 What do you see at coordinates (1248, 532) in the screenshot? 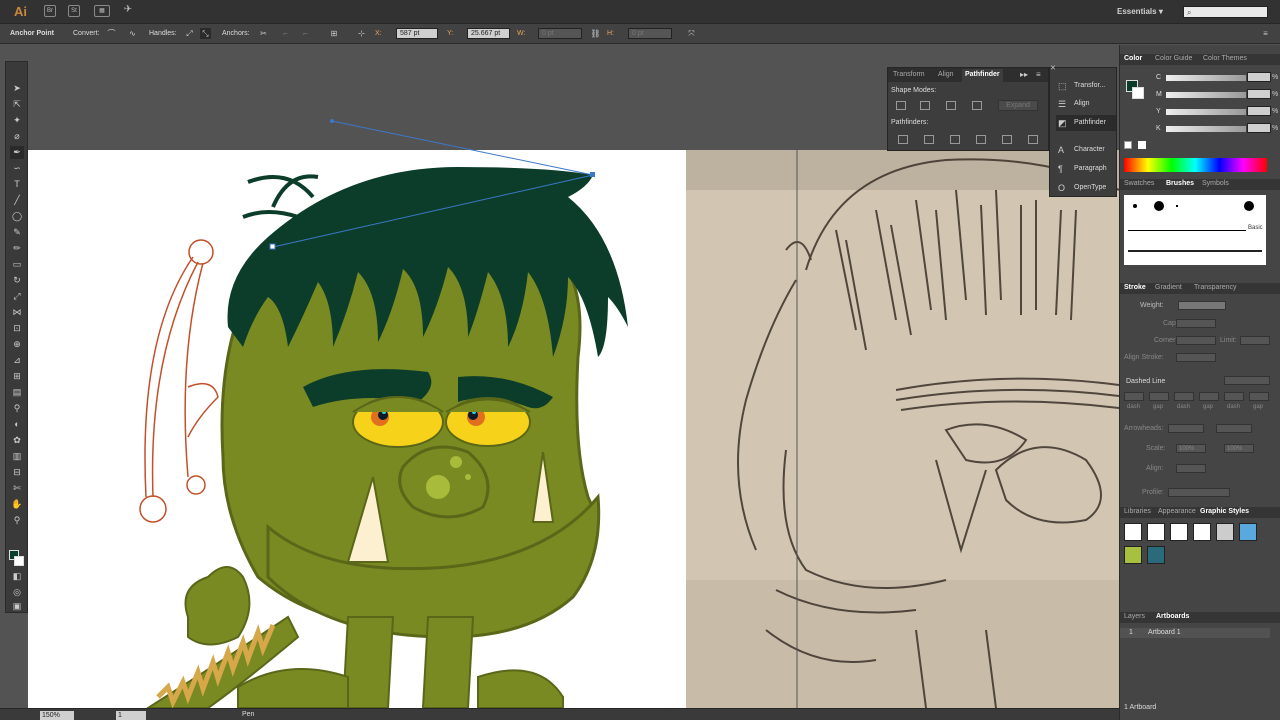
I see `graphic-style-blue` at bounding box center [1248, 532].